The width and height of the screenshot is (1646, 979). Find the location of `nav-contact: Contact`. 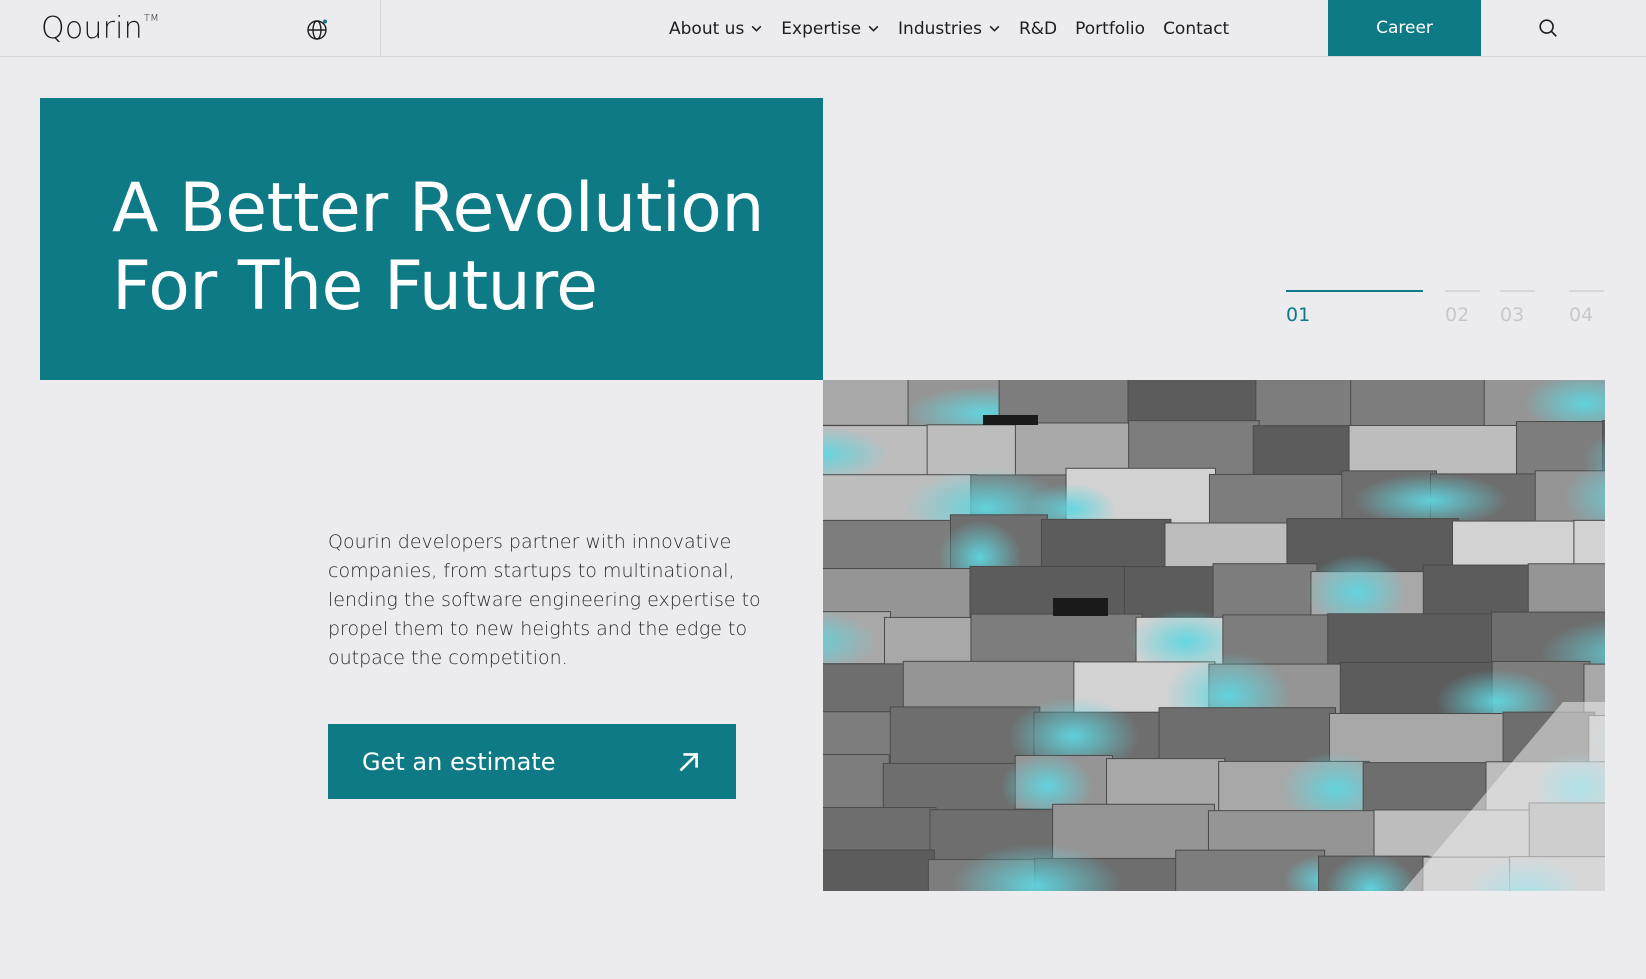

nav-contact: Contact is located at coordinates (1196, 29).